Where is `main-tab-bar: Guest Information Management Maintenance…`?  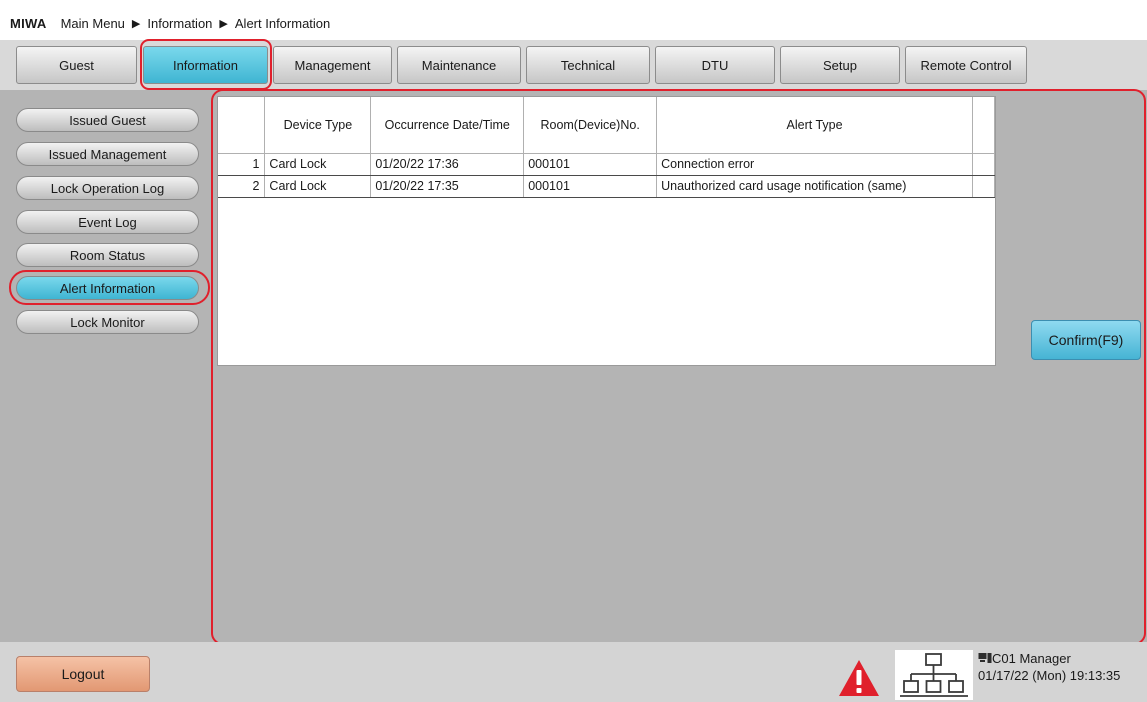
main-tab-bar: Guest Information Management Maintenance… is located at coordinates (573, 65).